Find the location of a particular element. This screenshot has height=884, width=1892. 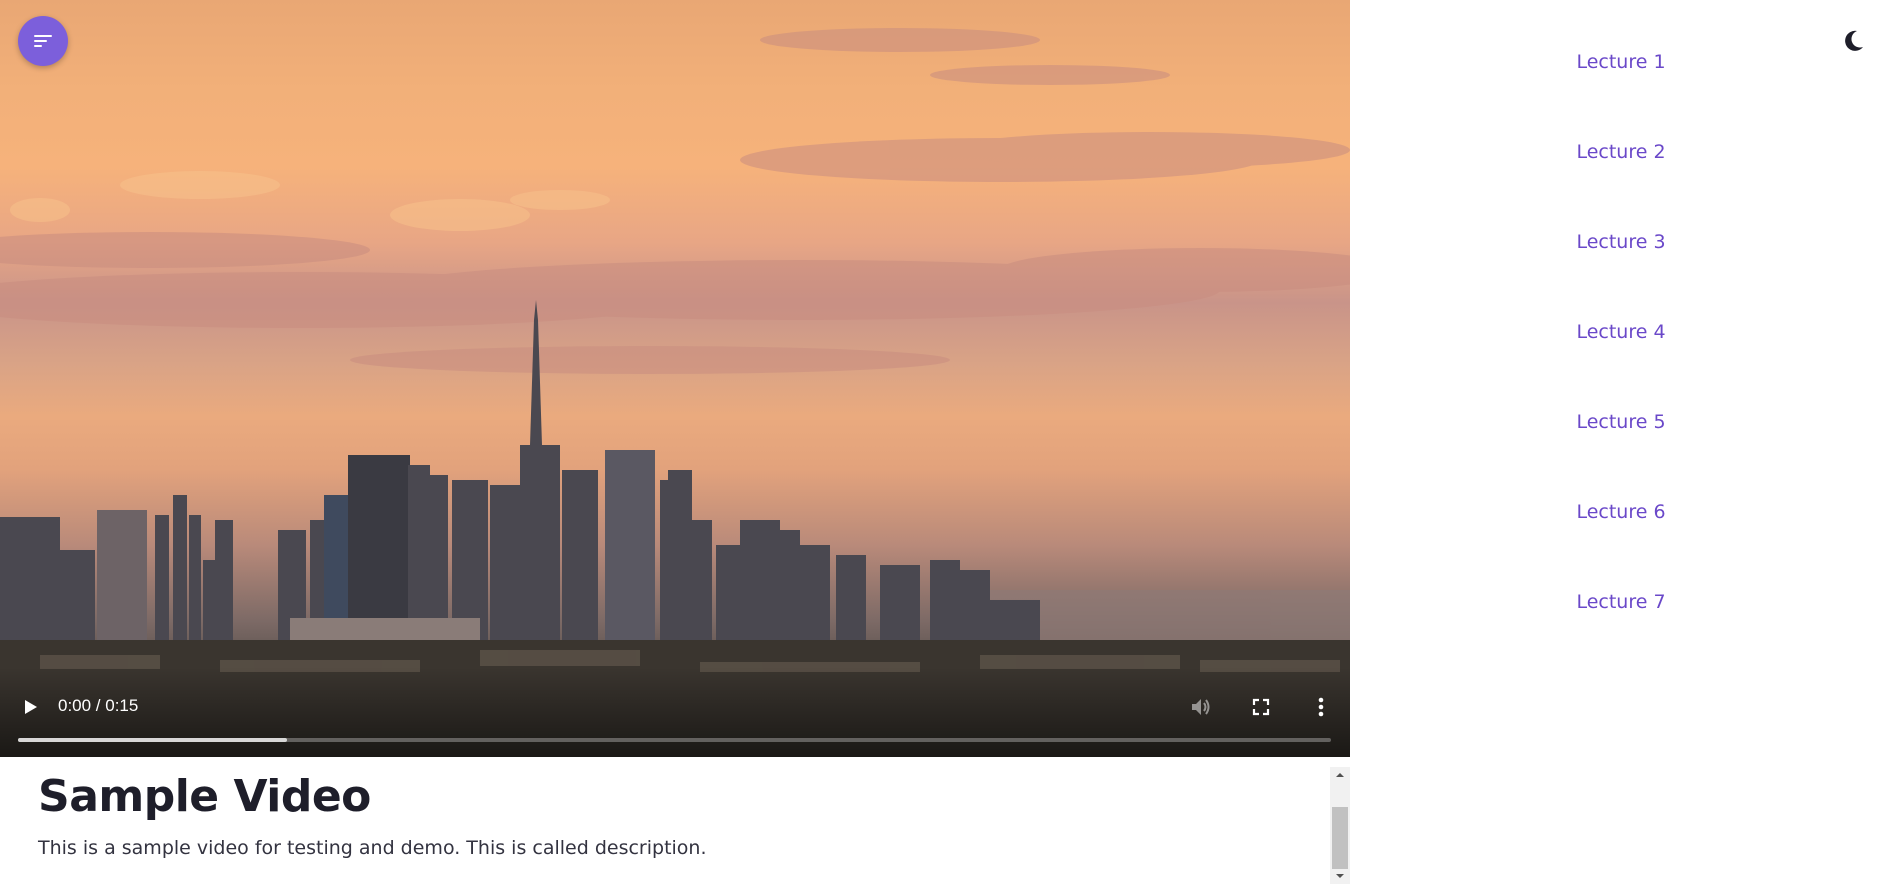

scroll-up-arrow-icon is located at coordinates (1340, 775).